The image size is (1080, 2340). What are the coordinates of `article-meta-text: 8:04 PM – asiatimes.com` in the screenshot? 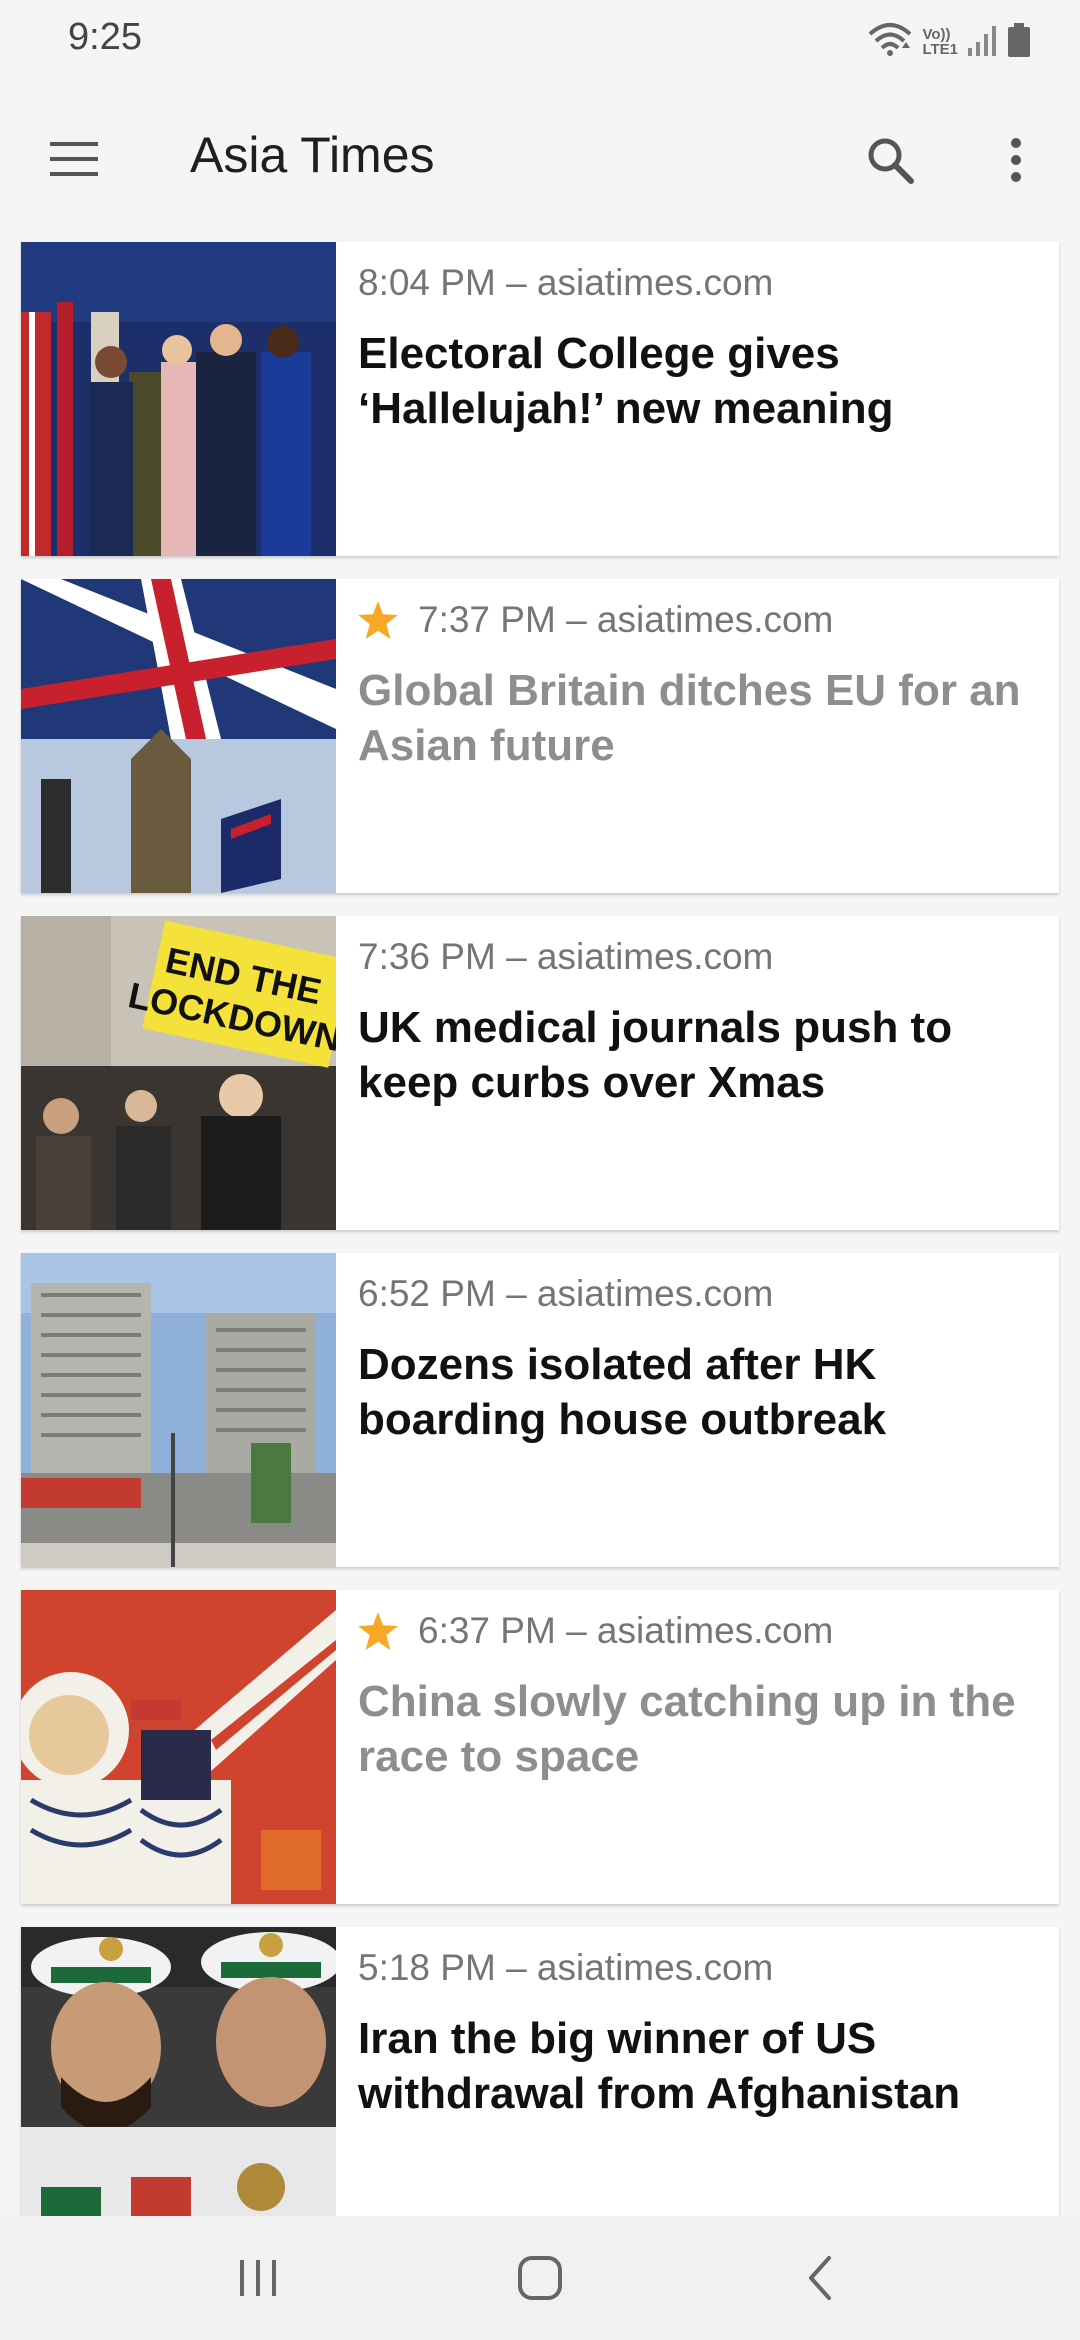 It's located at (566, 282).